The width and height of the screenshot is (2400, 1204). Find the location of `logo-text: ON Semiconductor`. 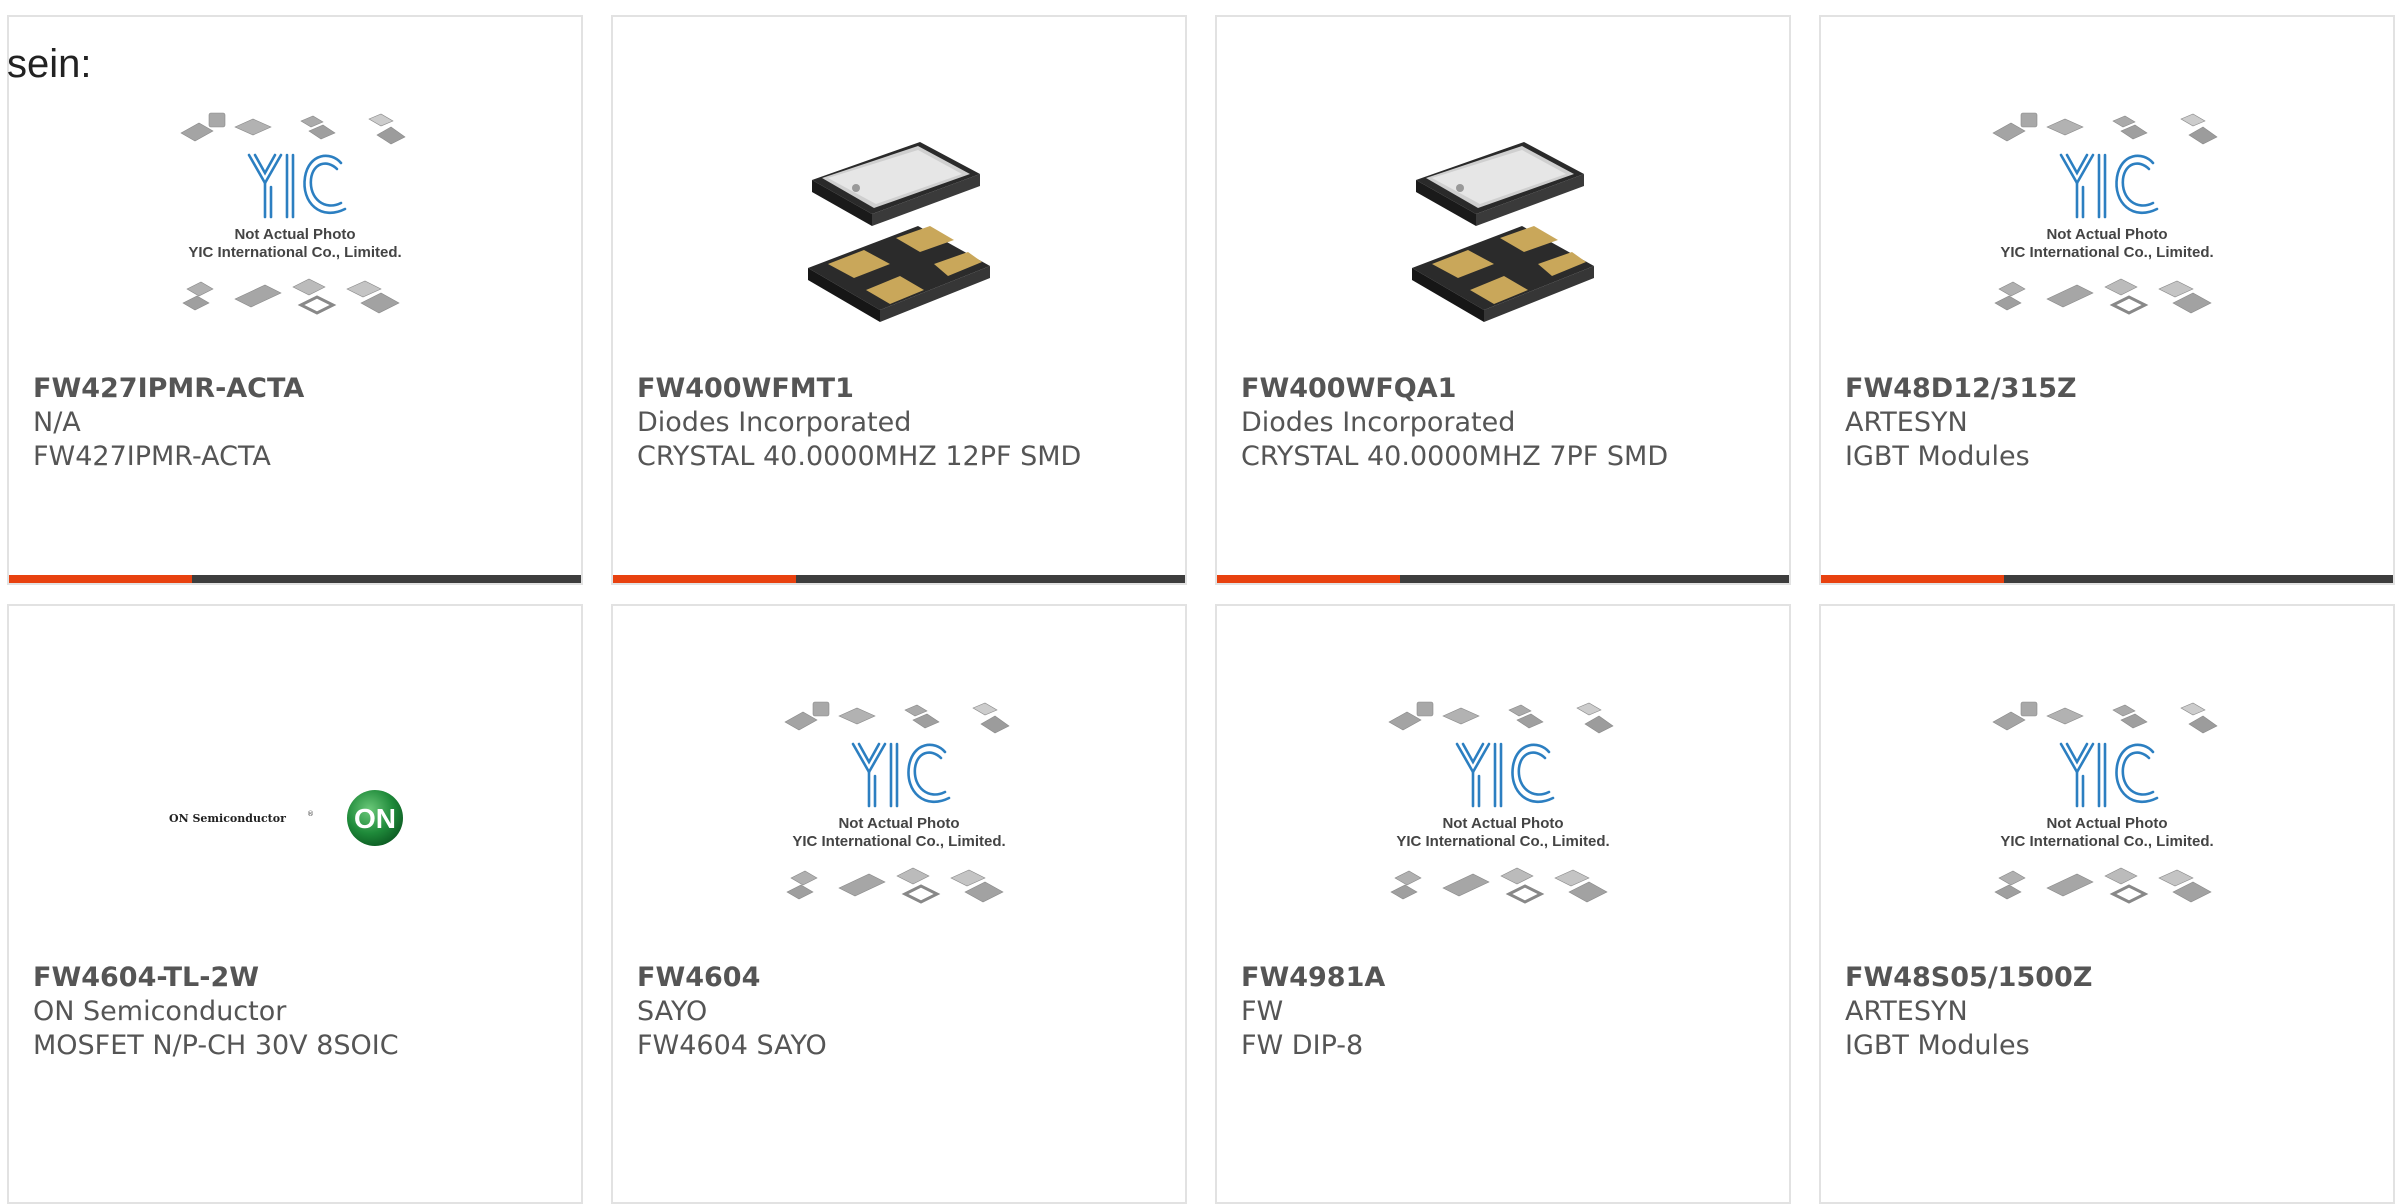

logo-text: ON Semiconductor is located at coordinates (227, 818).